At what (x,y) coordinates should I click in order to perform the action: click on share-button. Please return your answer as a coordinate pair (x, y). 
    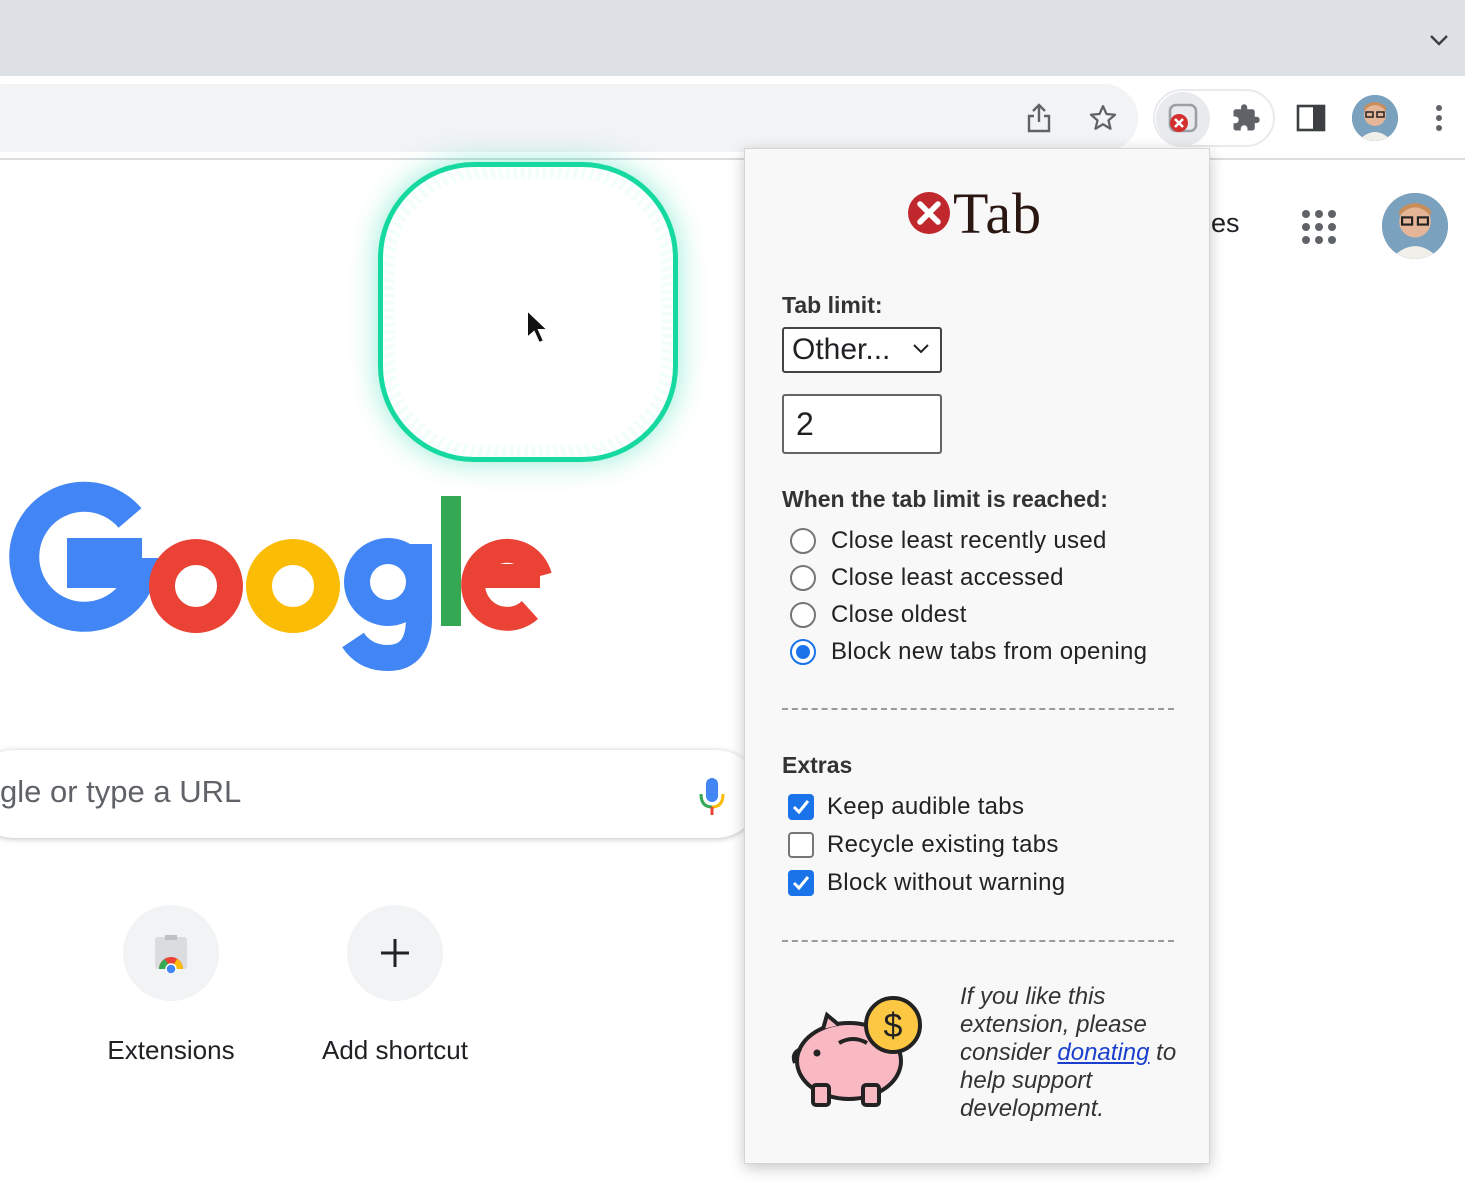
    Looking at the image, I should click on (1039, 118).